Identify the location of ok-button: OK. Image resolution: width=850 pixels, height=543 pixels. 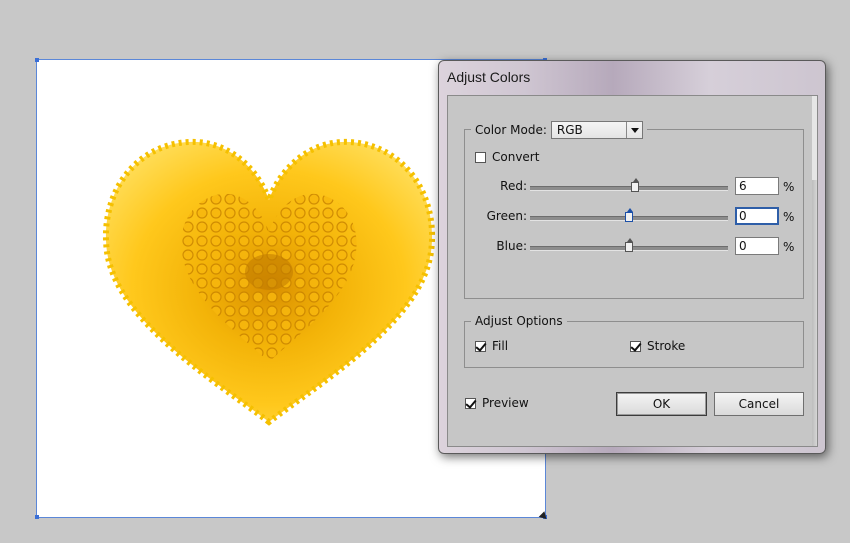
(661, 404).